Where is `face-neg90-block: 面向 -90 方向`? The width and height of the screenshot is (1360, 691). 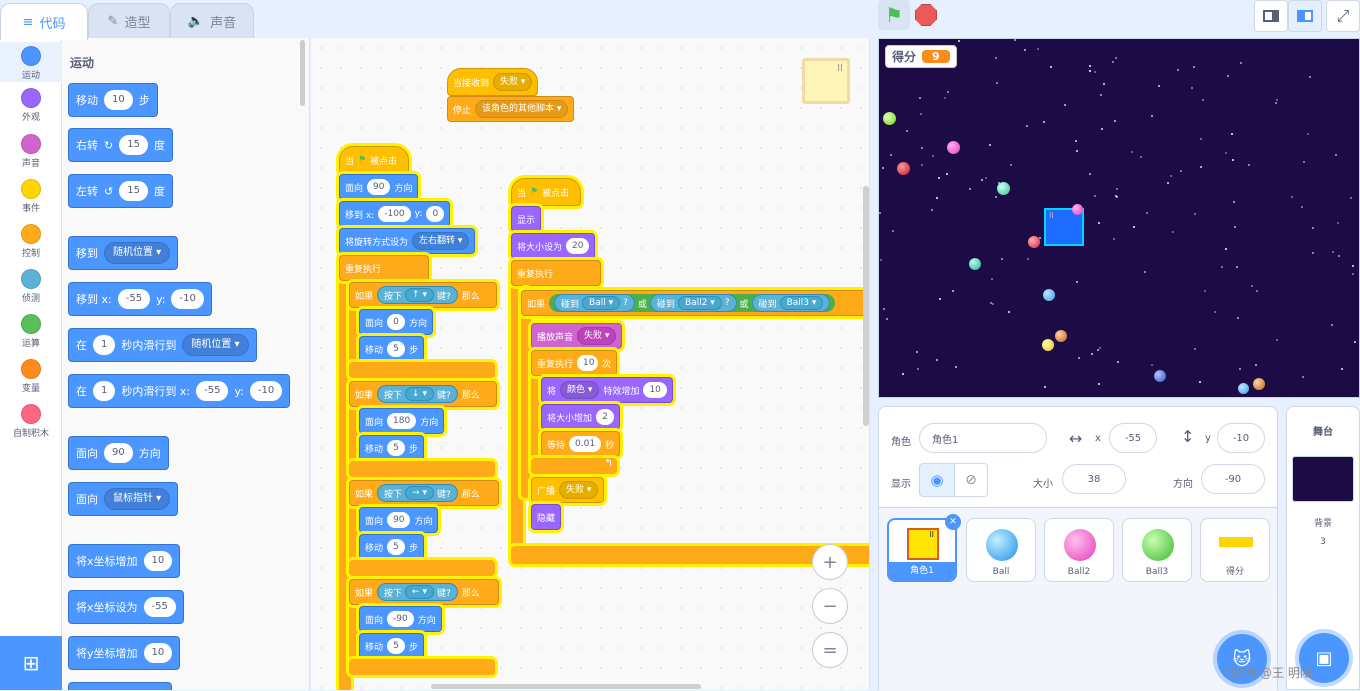 face-neg90-block: 面向 -90 方向 is located at coordinates (400, 619).